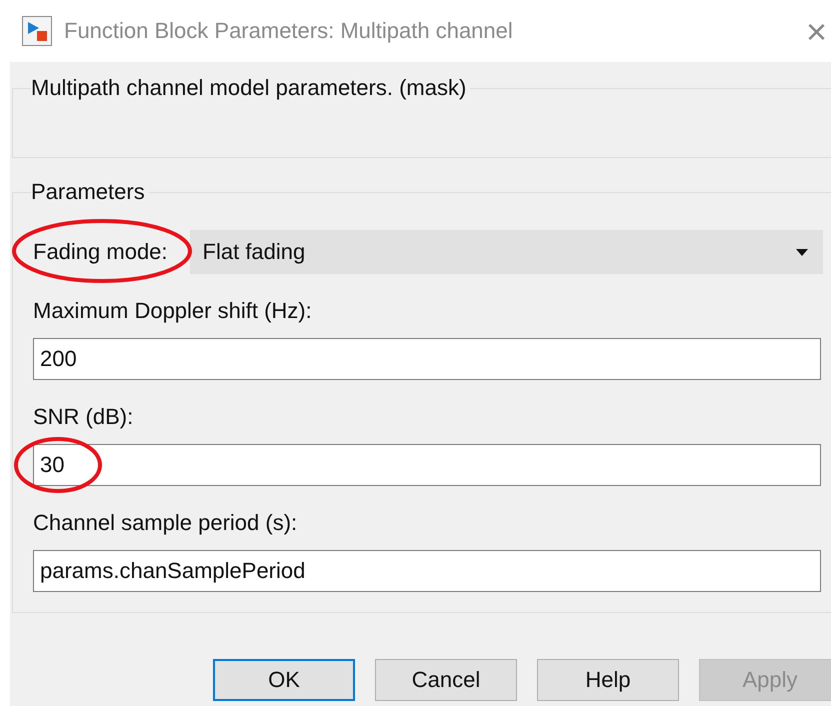  What do you see at coordinates (37, 31) in the screenshot?
I see `block-icon` at bounding box center [37, 31].